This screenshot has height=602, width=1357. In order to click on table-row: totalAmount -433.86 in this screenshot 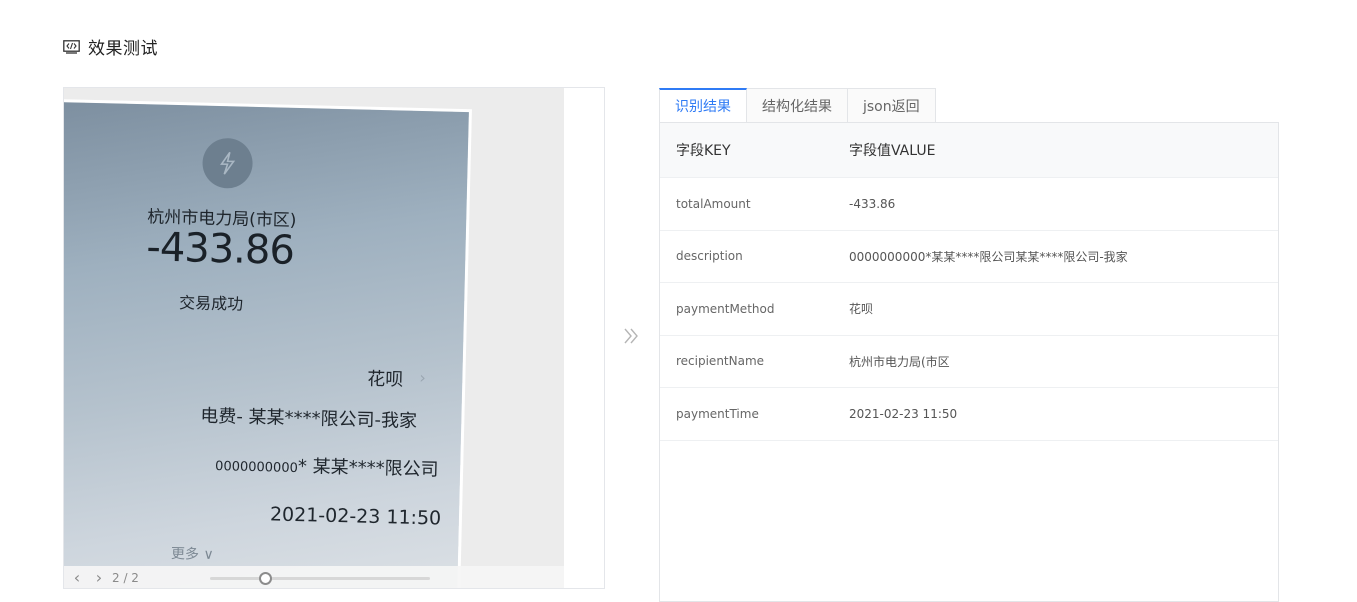, I will do `click(969, 204)`.